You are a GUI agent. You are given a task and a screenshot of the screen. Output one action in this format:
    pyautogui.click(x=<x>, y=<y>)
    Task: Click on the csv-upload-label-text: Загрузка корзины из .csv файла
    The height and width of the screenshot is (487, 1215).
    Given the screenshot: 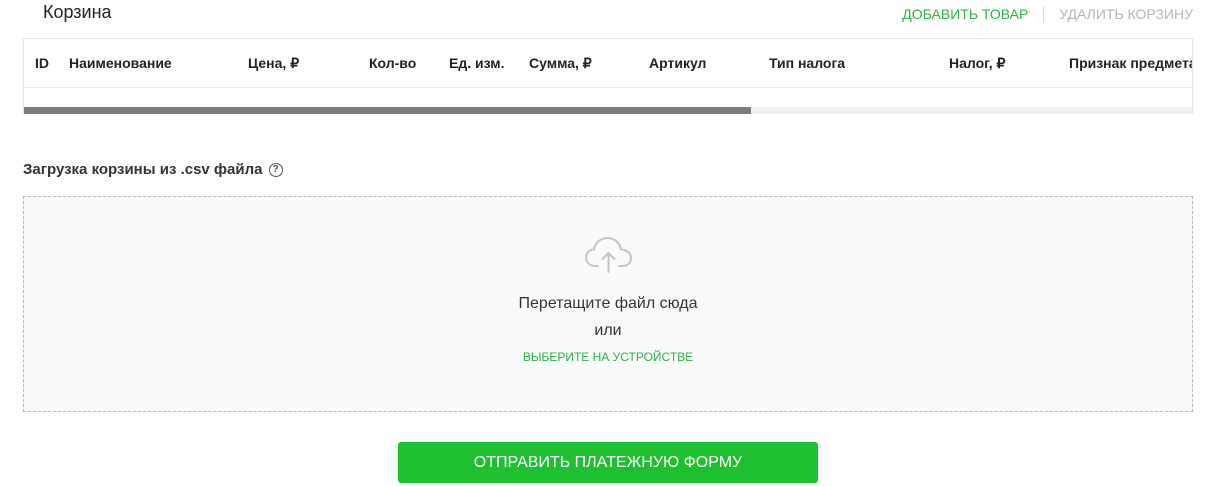 What is the action you would take?
    pyautogui.click(x=143, y=169)
    